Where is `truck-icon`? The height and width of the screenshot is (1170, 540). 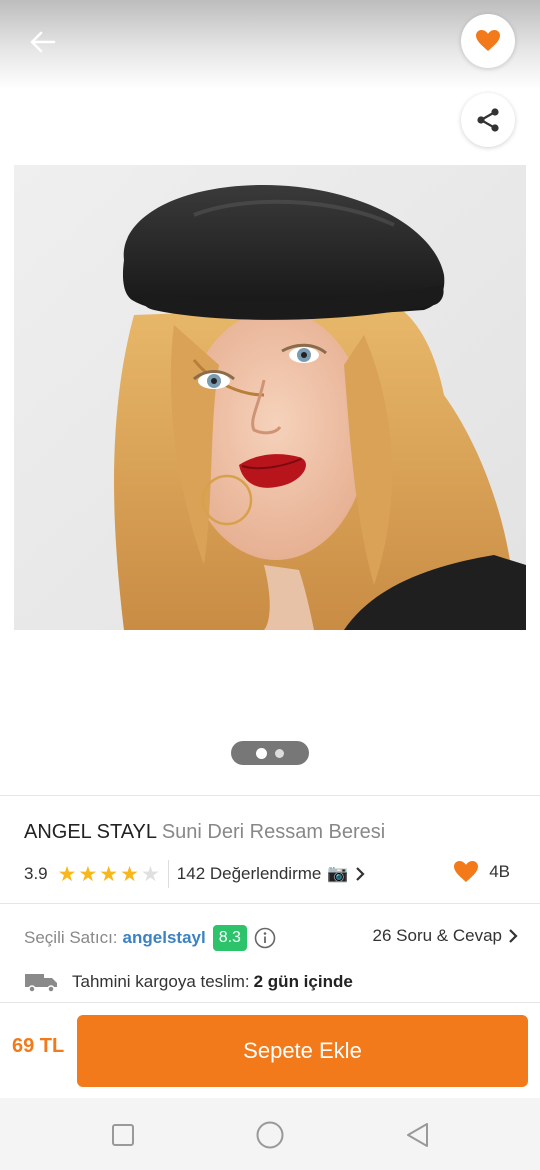 truck-icon is located at coordinates (41, 983).